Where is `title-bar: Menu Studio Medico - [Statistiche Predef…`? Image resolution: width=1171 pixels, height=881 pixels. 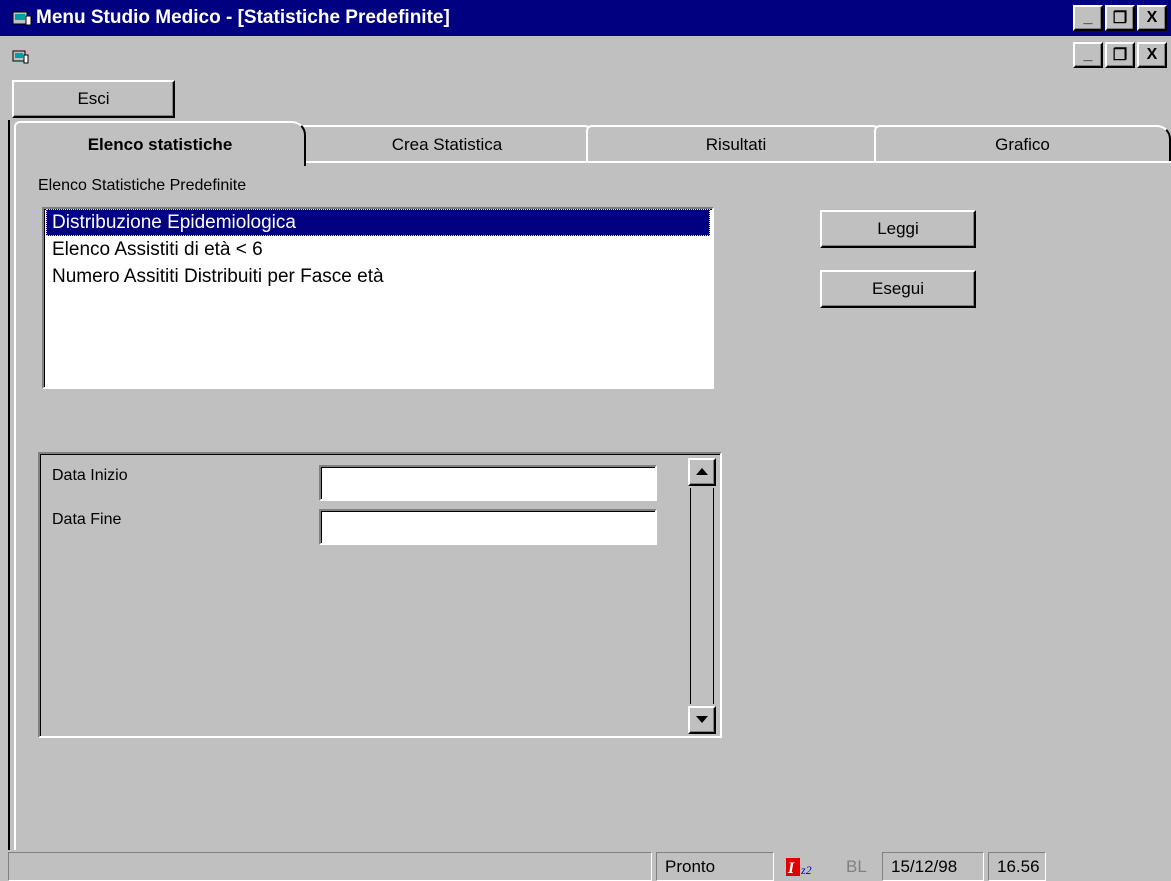 title-bar: Menu Studio Medico - [Statistiche Predef… is located at coordinates (585, 18).